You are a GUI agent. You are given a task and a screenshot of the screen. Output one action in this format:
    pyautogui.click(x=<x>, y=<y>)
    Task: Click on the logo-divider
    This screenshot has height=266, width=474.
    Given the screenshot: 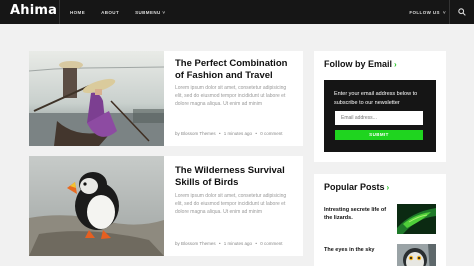 What is the action you would take?
    pyautogui.click(x=59, y=12)
    